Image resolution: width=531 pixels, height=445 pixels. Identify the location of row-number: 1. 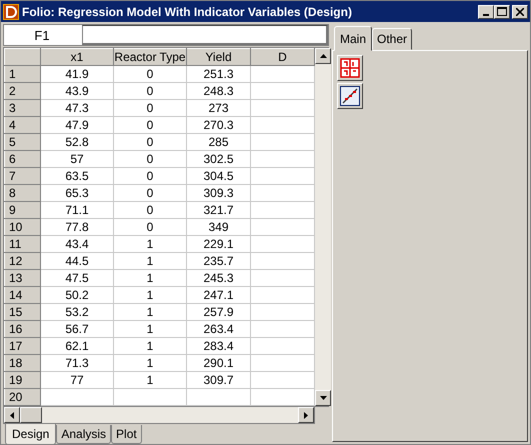
(22, 74).